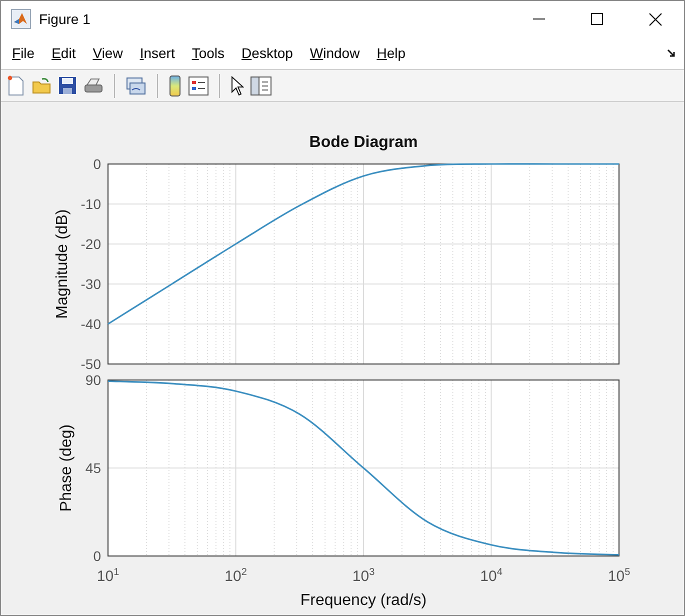  Describe the element at coordinates (107, 53) in the screenshot. I see `menu-item: View` at that location.